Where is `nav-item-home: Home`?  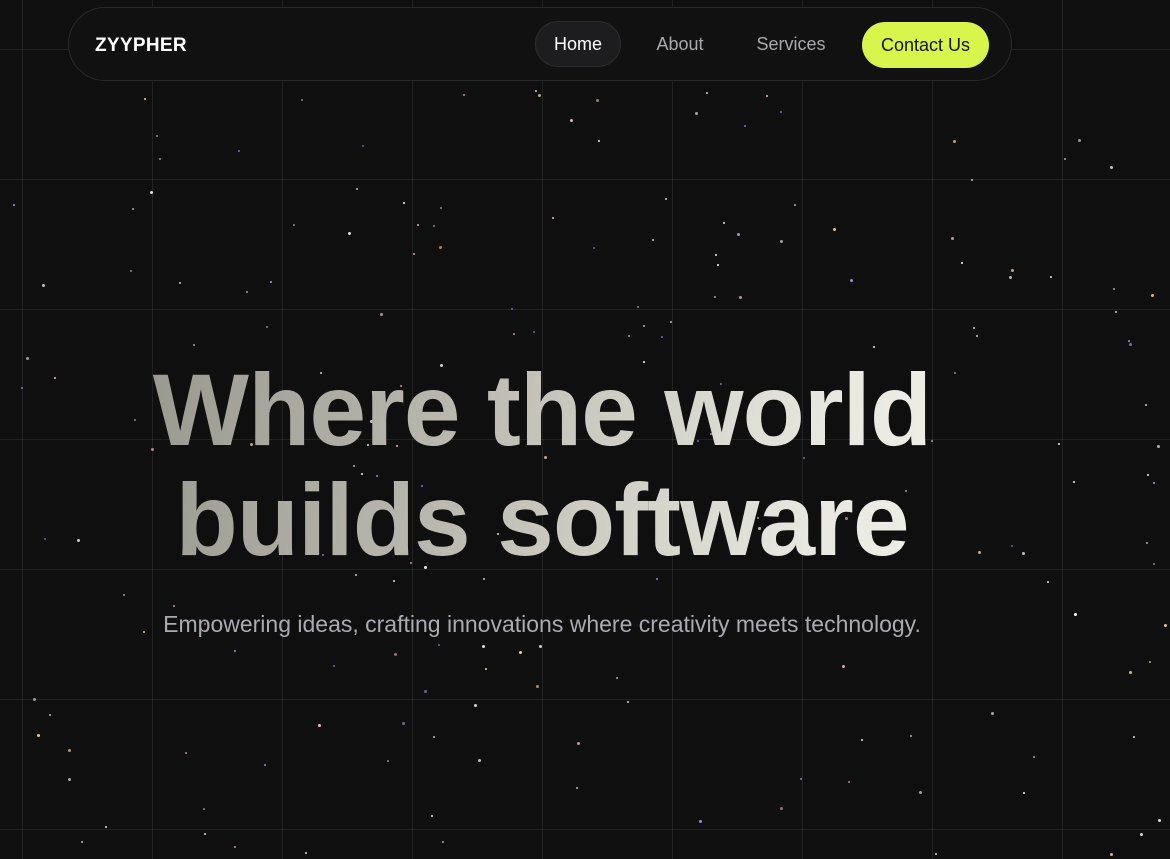 nav-item-home: Home is located at coordinates (578, 44).